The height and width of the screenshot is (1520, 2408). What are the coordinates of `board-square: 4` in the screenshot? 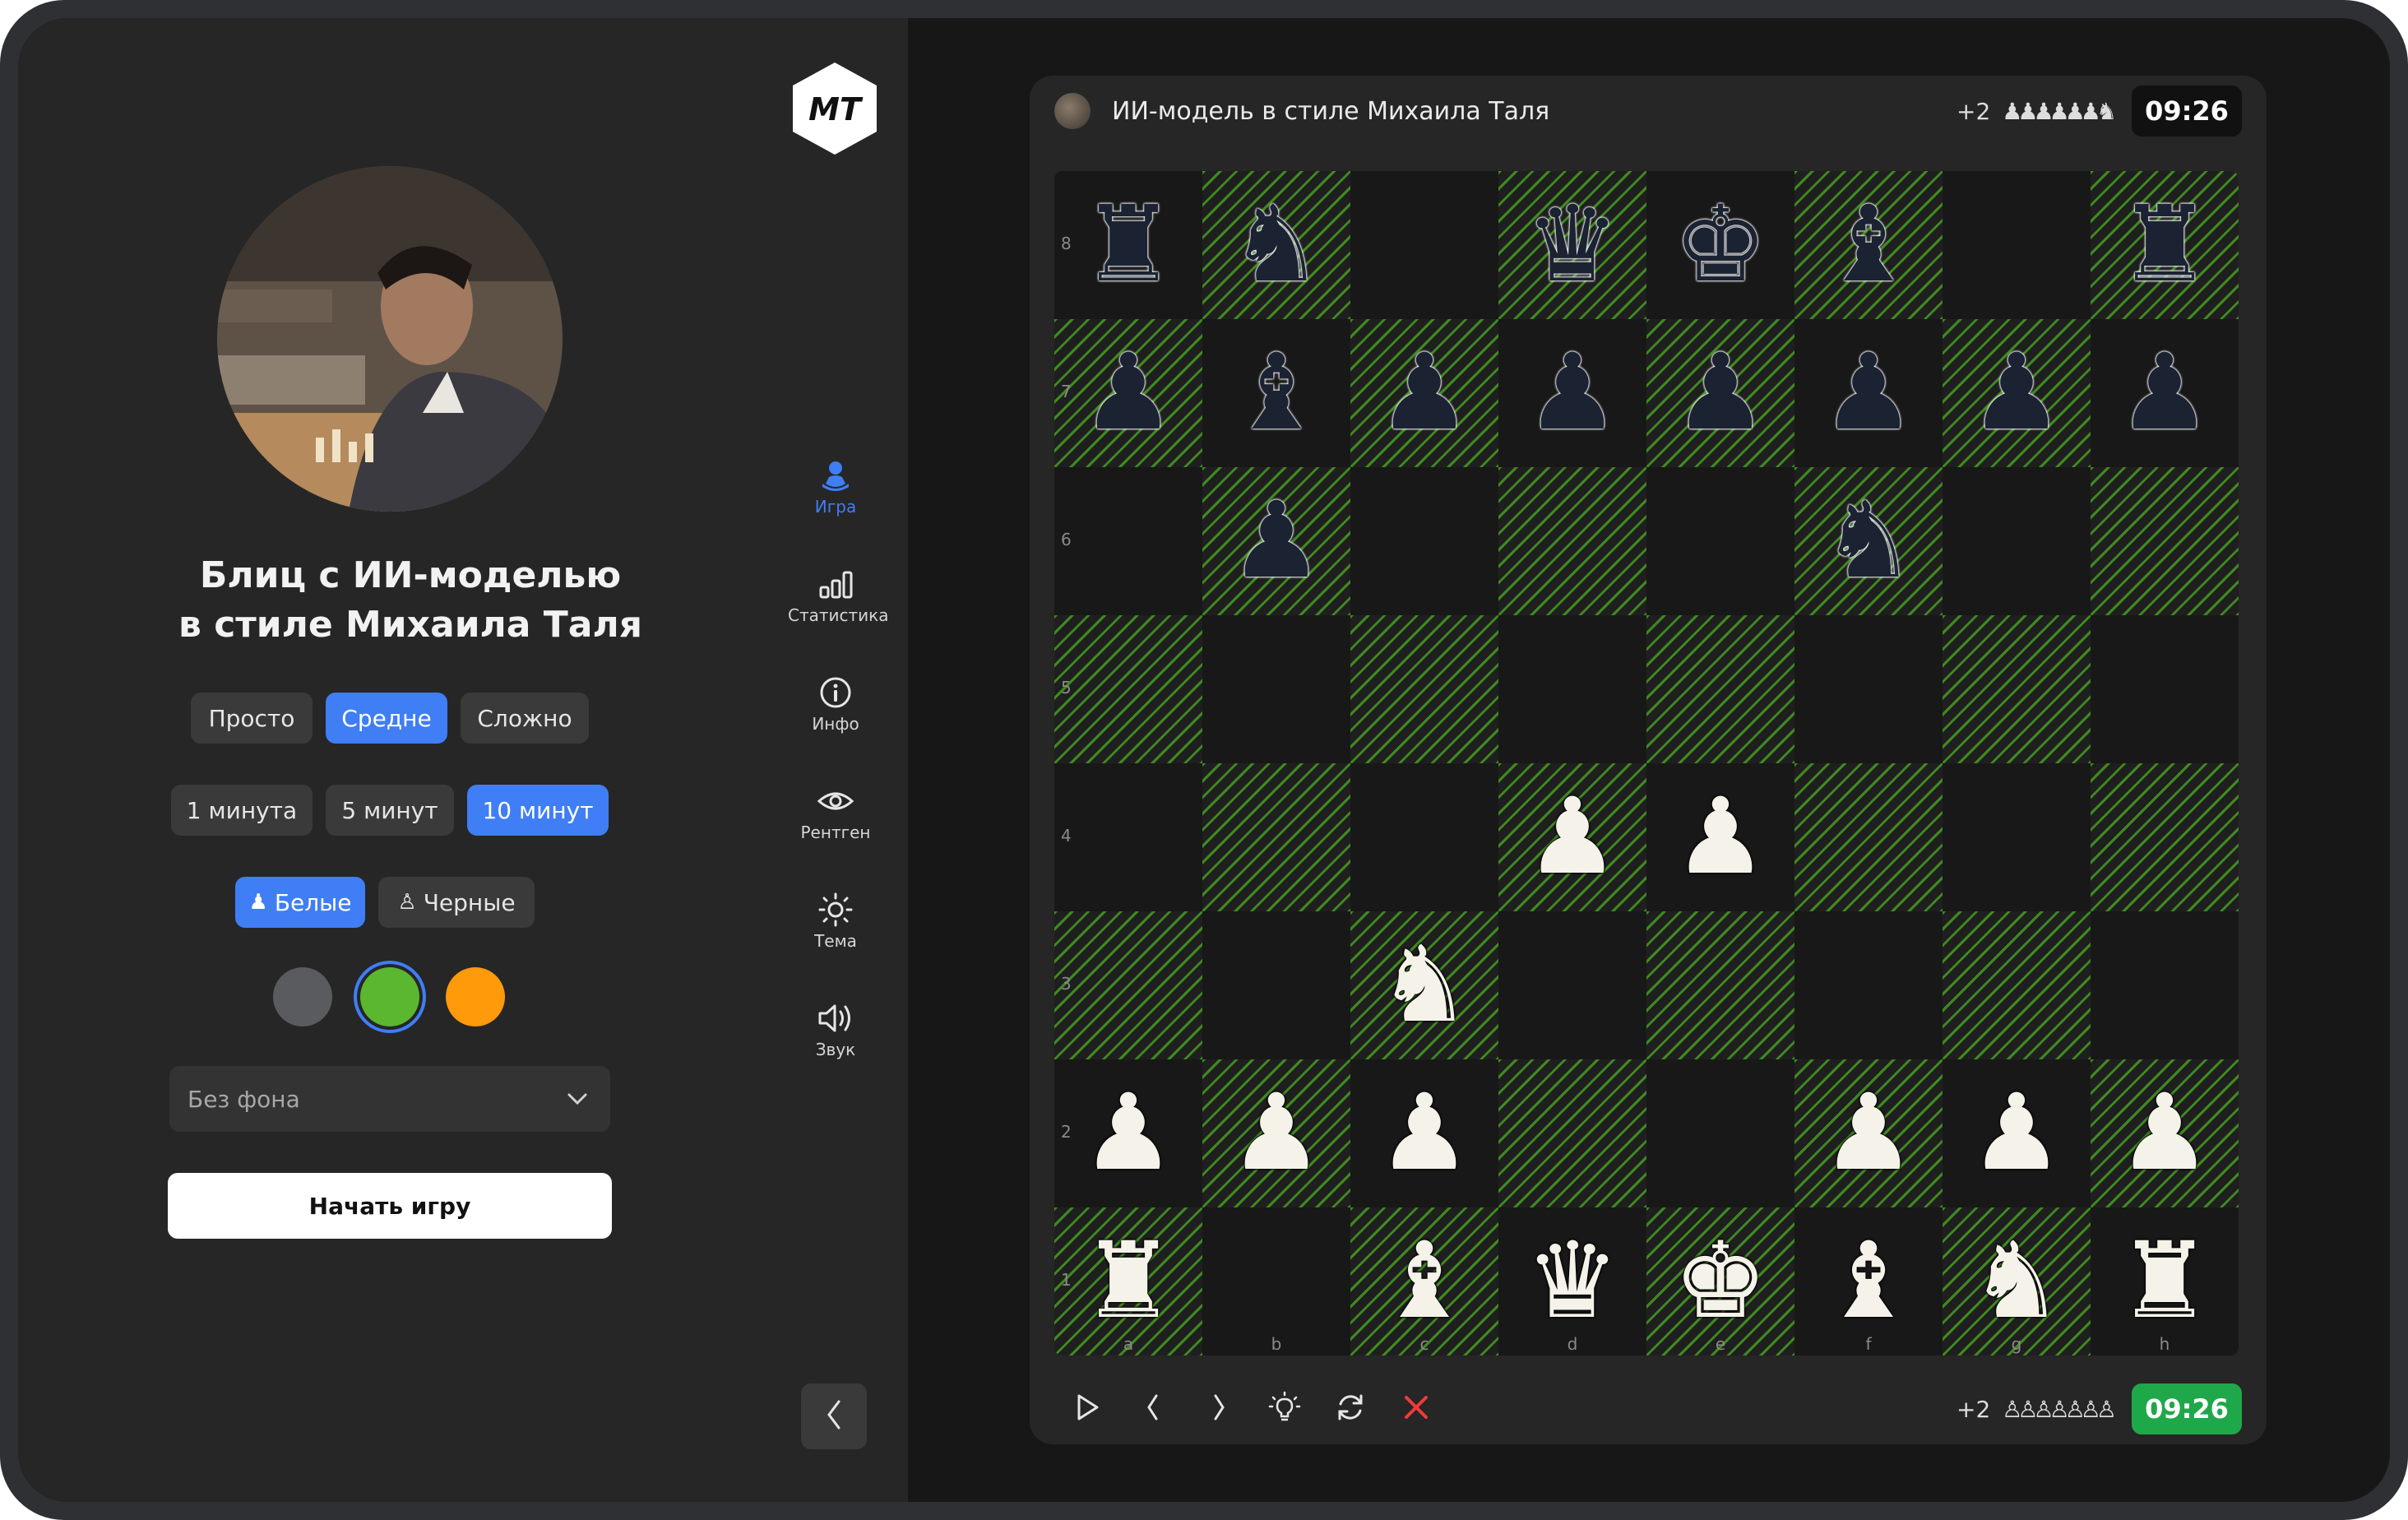 It's located at (1128, 837).